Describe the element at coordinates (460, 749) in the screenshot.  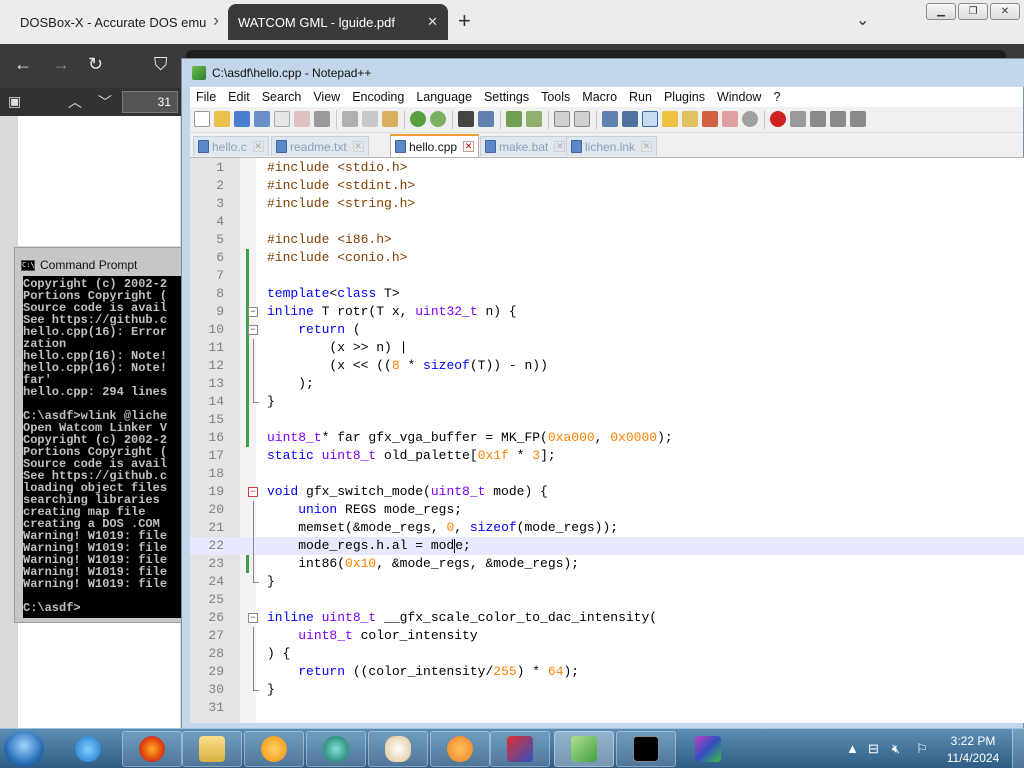
I see `taskbar-scratch` at that location.